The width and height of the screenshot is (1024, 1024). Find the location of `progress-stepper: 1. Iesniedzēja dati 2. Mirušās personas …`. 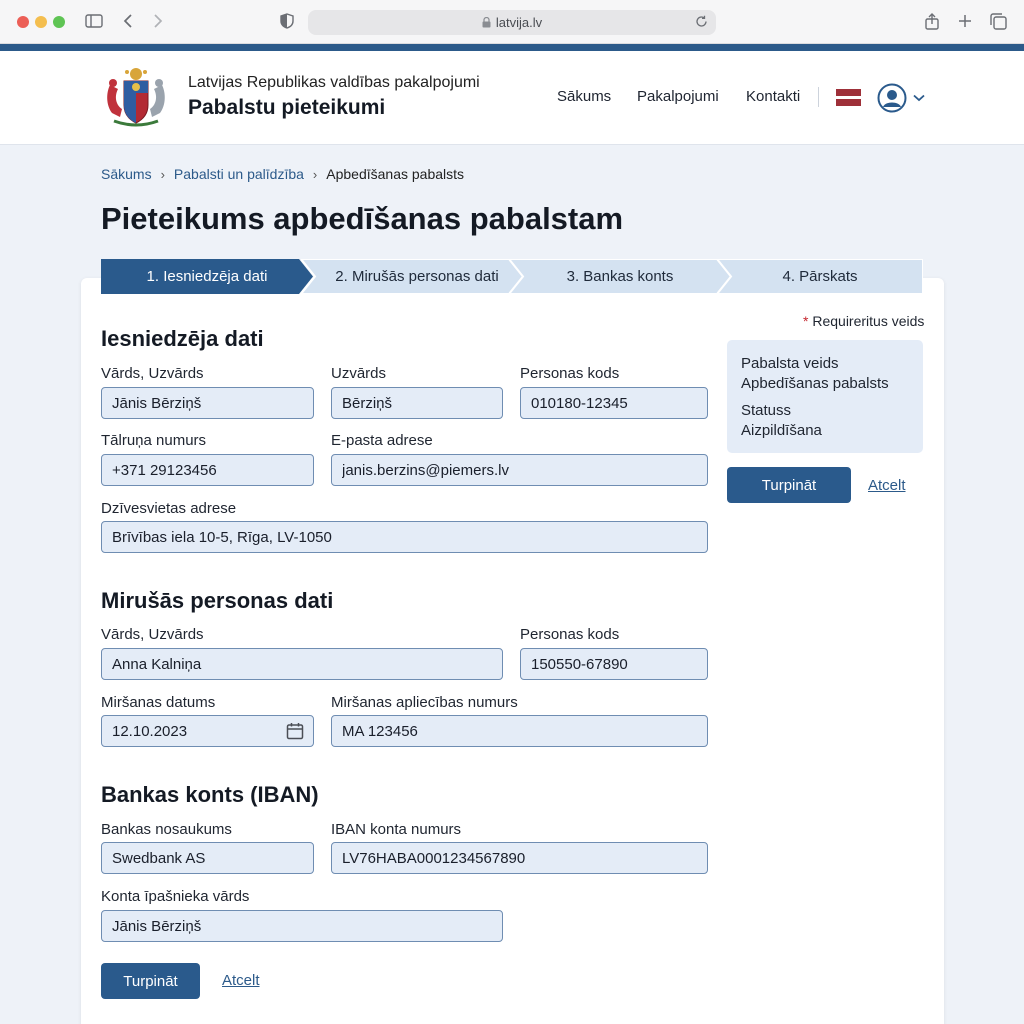

progress-stepper: 1. Iesniedzēja dati 2. Mirušās personas … is located at coordinates (512, 276).